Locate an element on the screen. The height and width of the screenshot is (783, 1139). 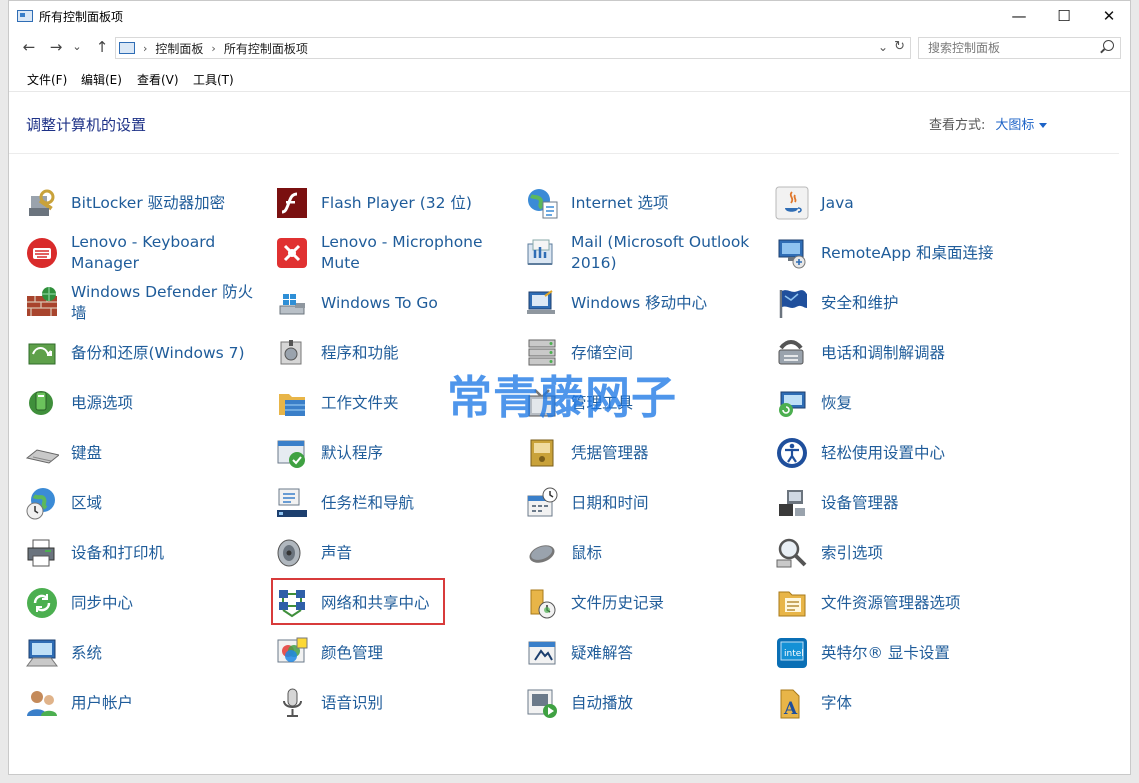
control-panel-item: 设备管理器 is located at coordinates (893, 502).